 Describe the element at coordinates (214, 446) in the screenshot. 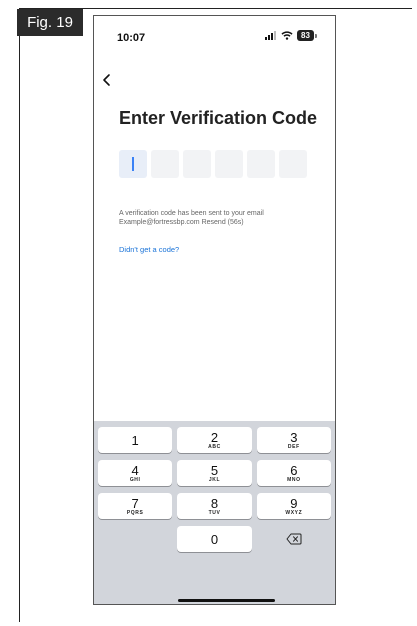

I see `key-letters: ABC` at that location.